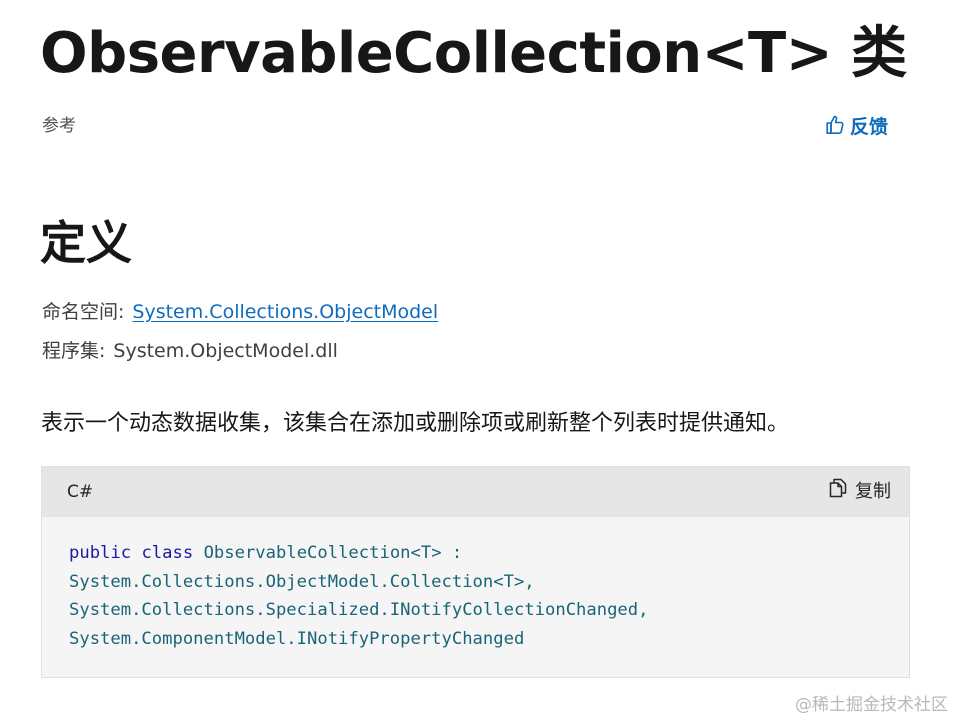  I want to click on assembly-value: System.ObjectModel.dll, so click(225, 351).